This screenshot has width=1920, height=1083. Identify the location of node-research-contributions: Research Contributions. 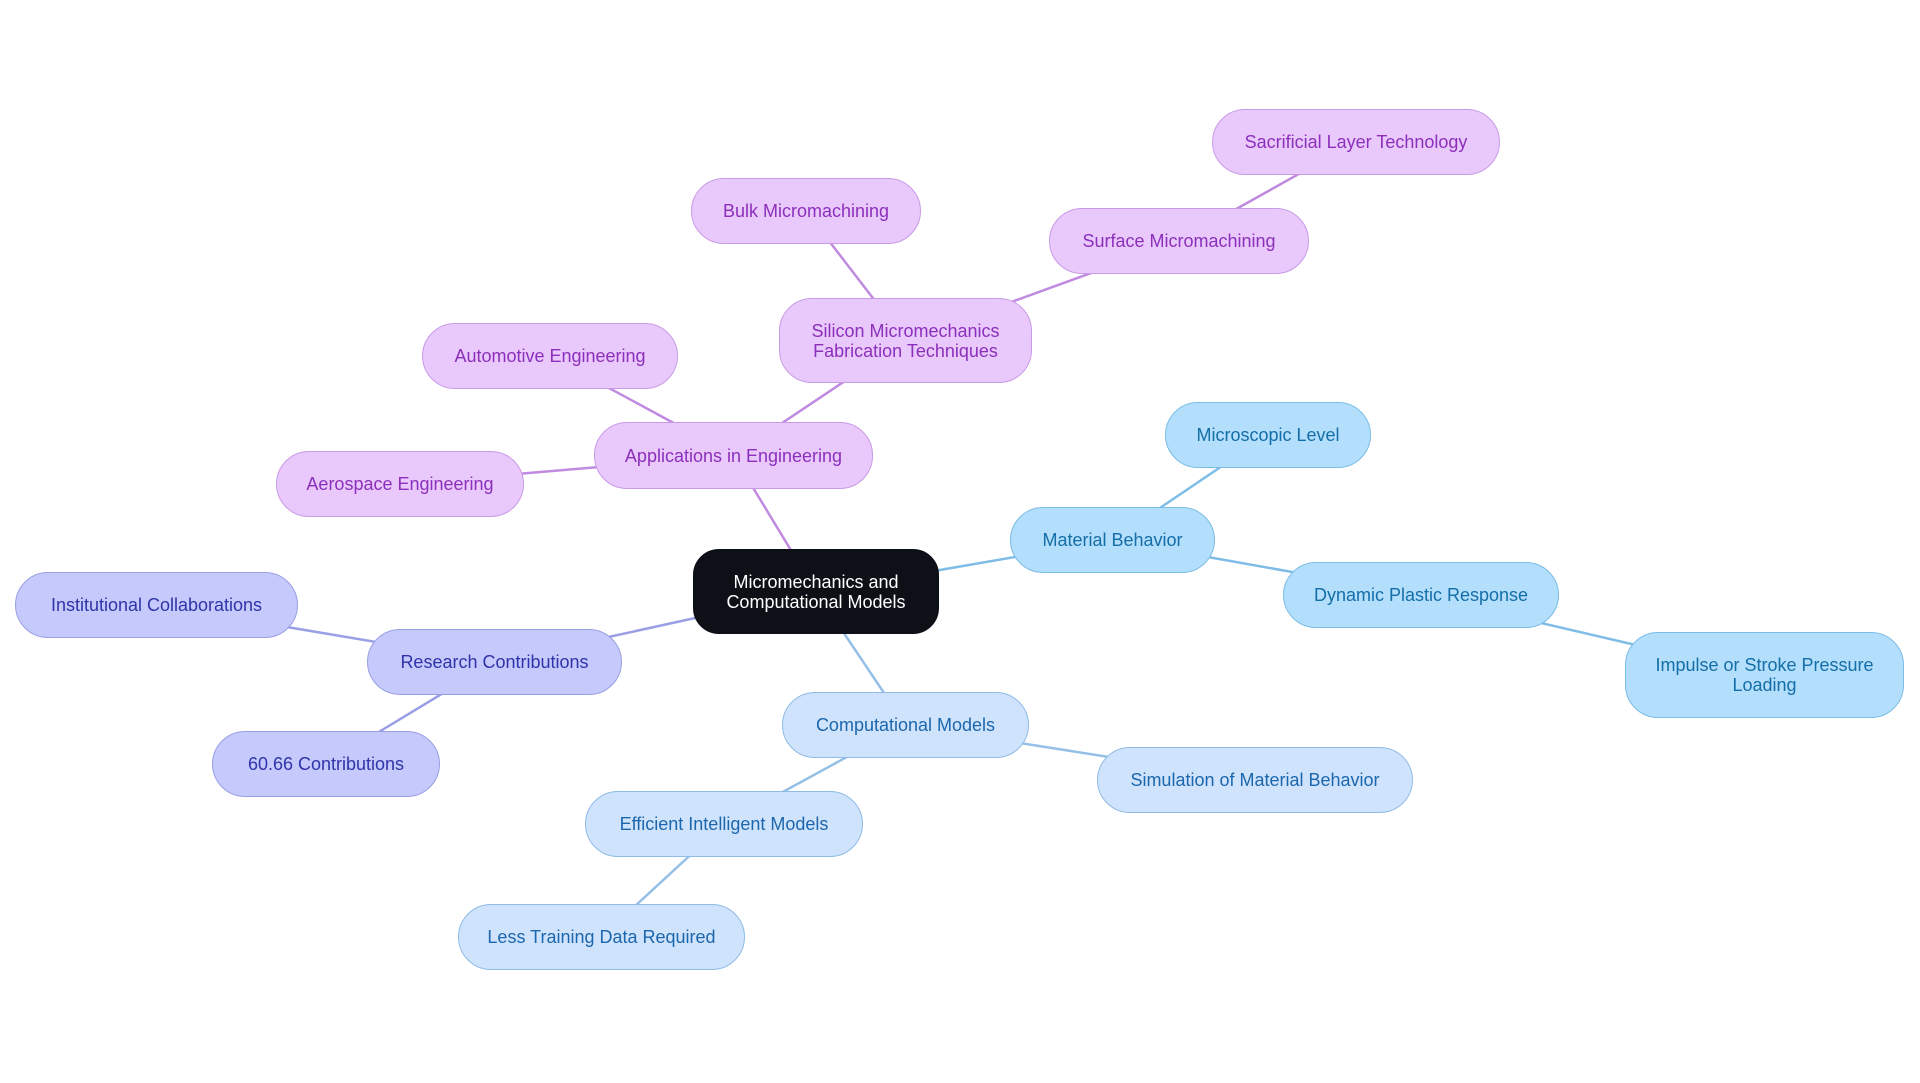
(494, 662).